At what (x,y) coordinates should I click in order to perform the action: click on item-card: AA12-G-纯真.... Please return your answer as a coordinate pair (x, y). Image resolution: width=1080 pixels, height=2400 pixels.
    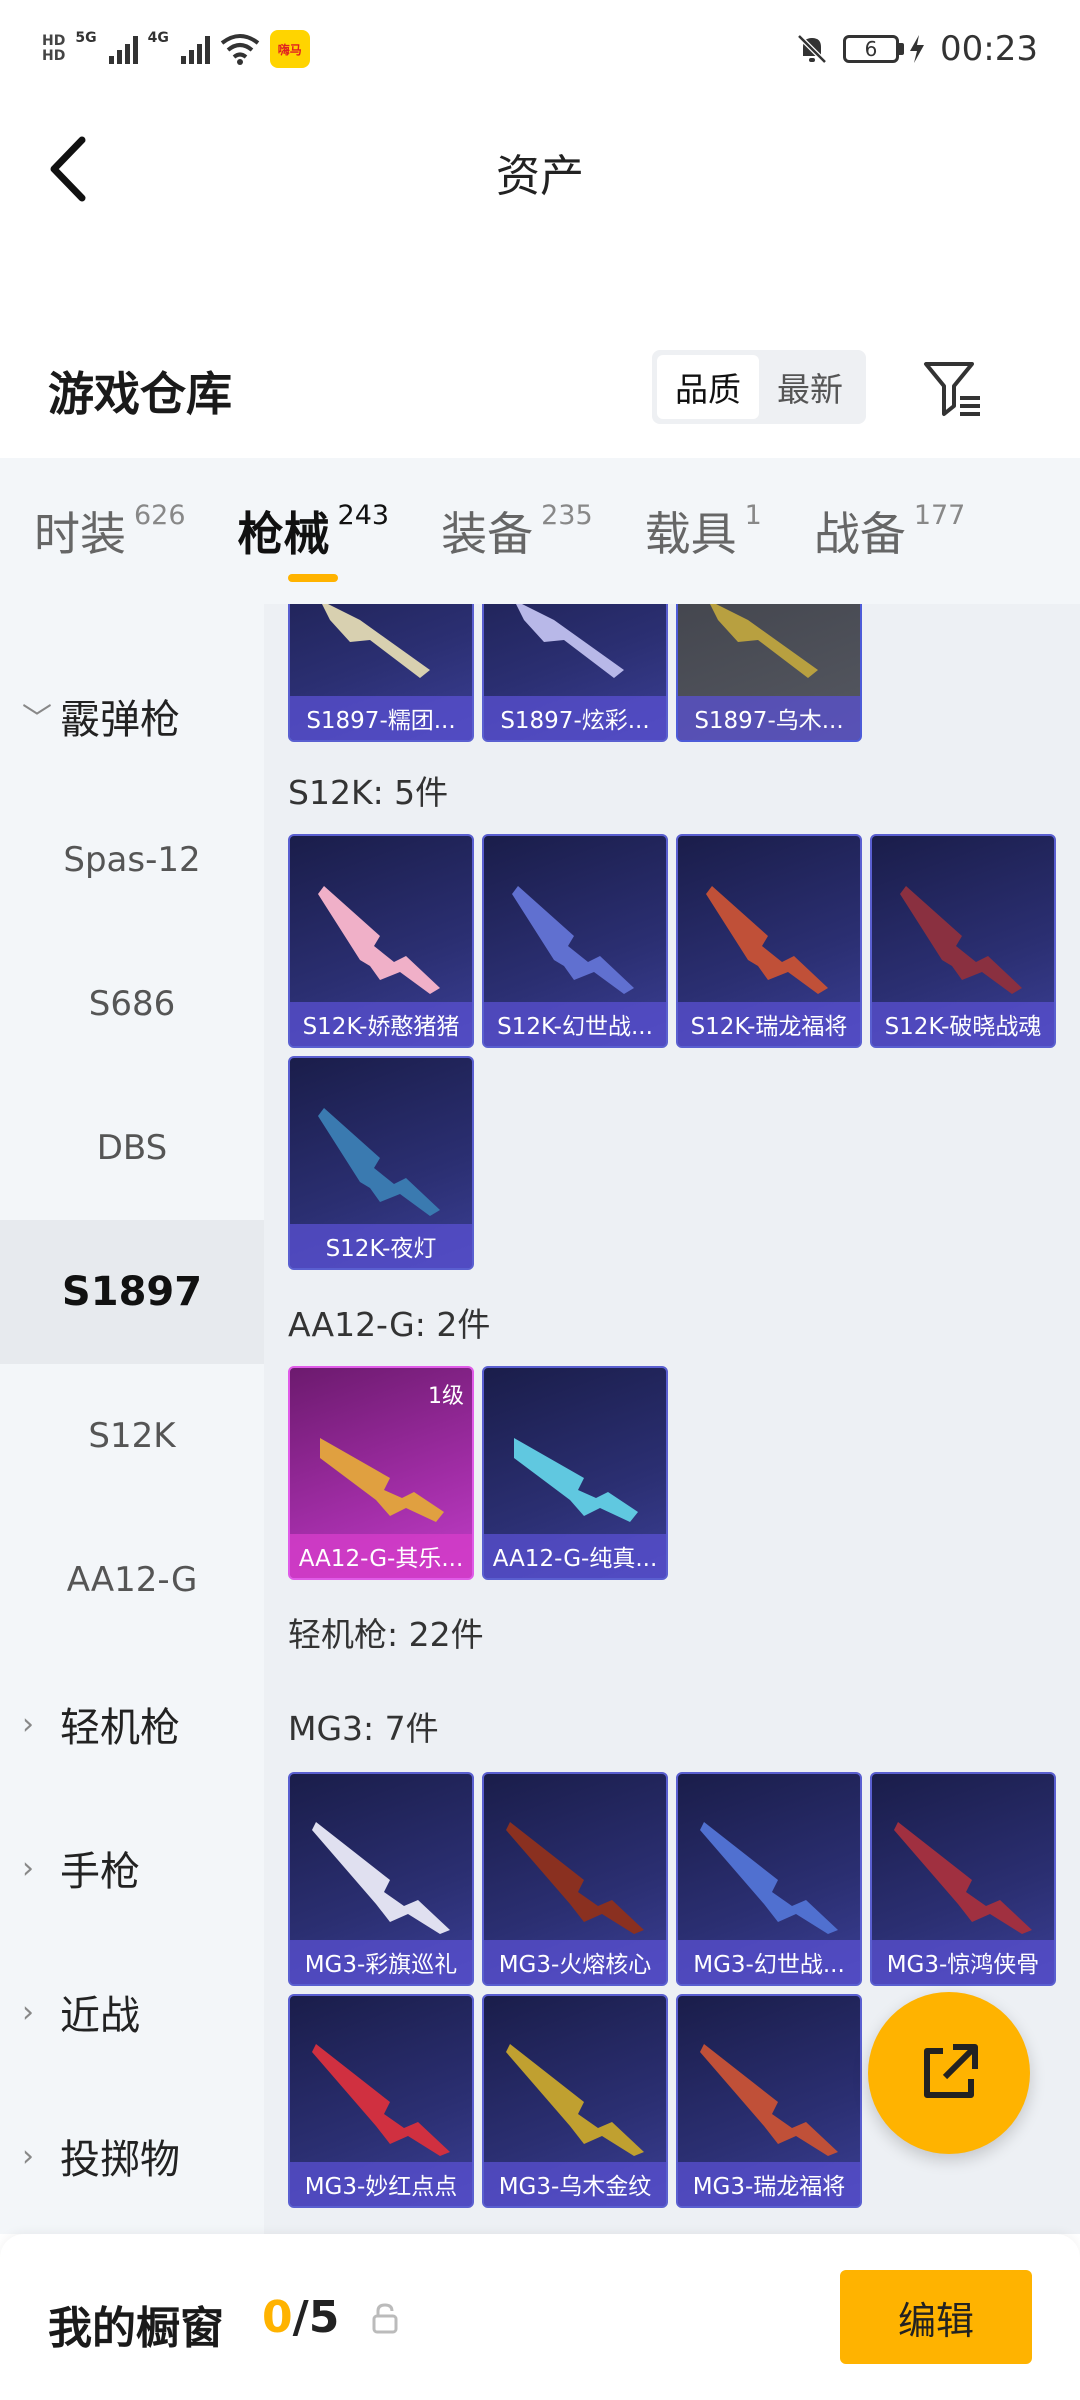
    Looking at the image, I should click on (575, 1473).